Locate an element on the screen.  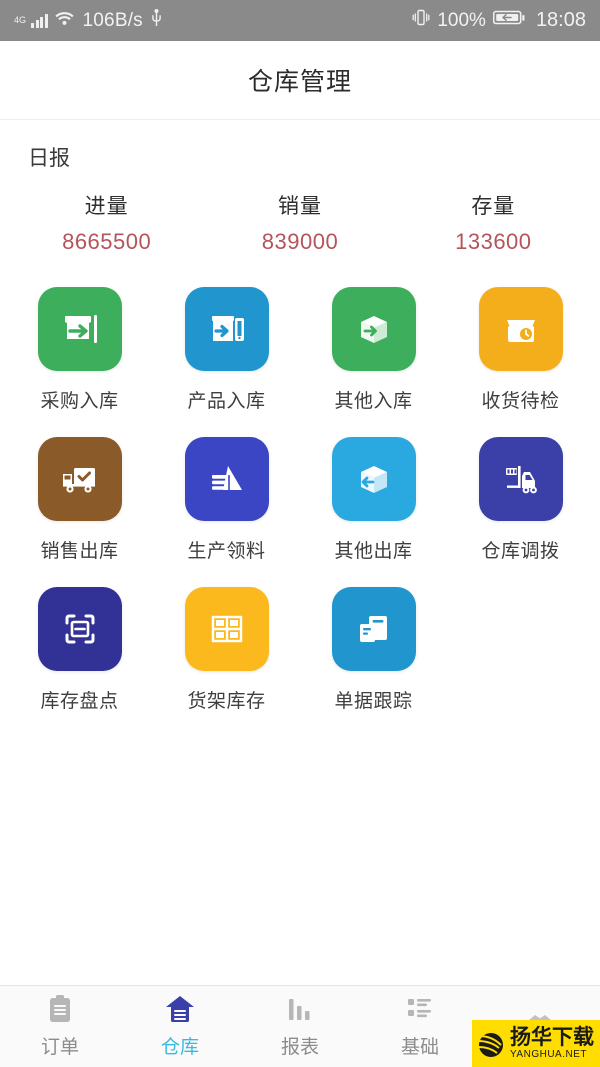
grid-item-shelf-stock: 货架库存 is located at coordinates (226, 647).